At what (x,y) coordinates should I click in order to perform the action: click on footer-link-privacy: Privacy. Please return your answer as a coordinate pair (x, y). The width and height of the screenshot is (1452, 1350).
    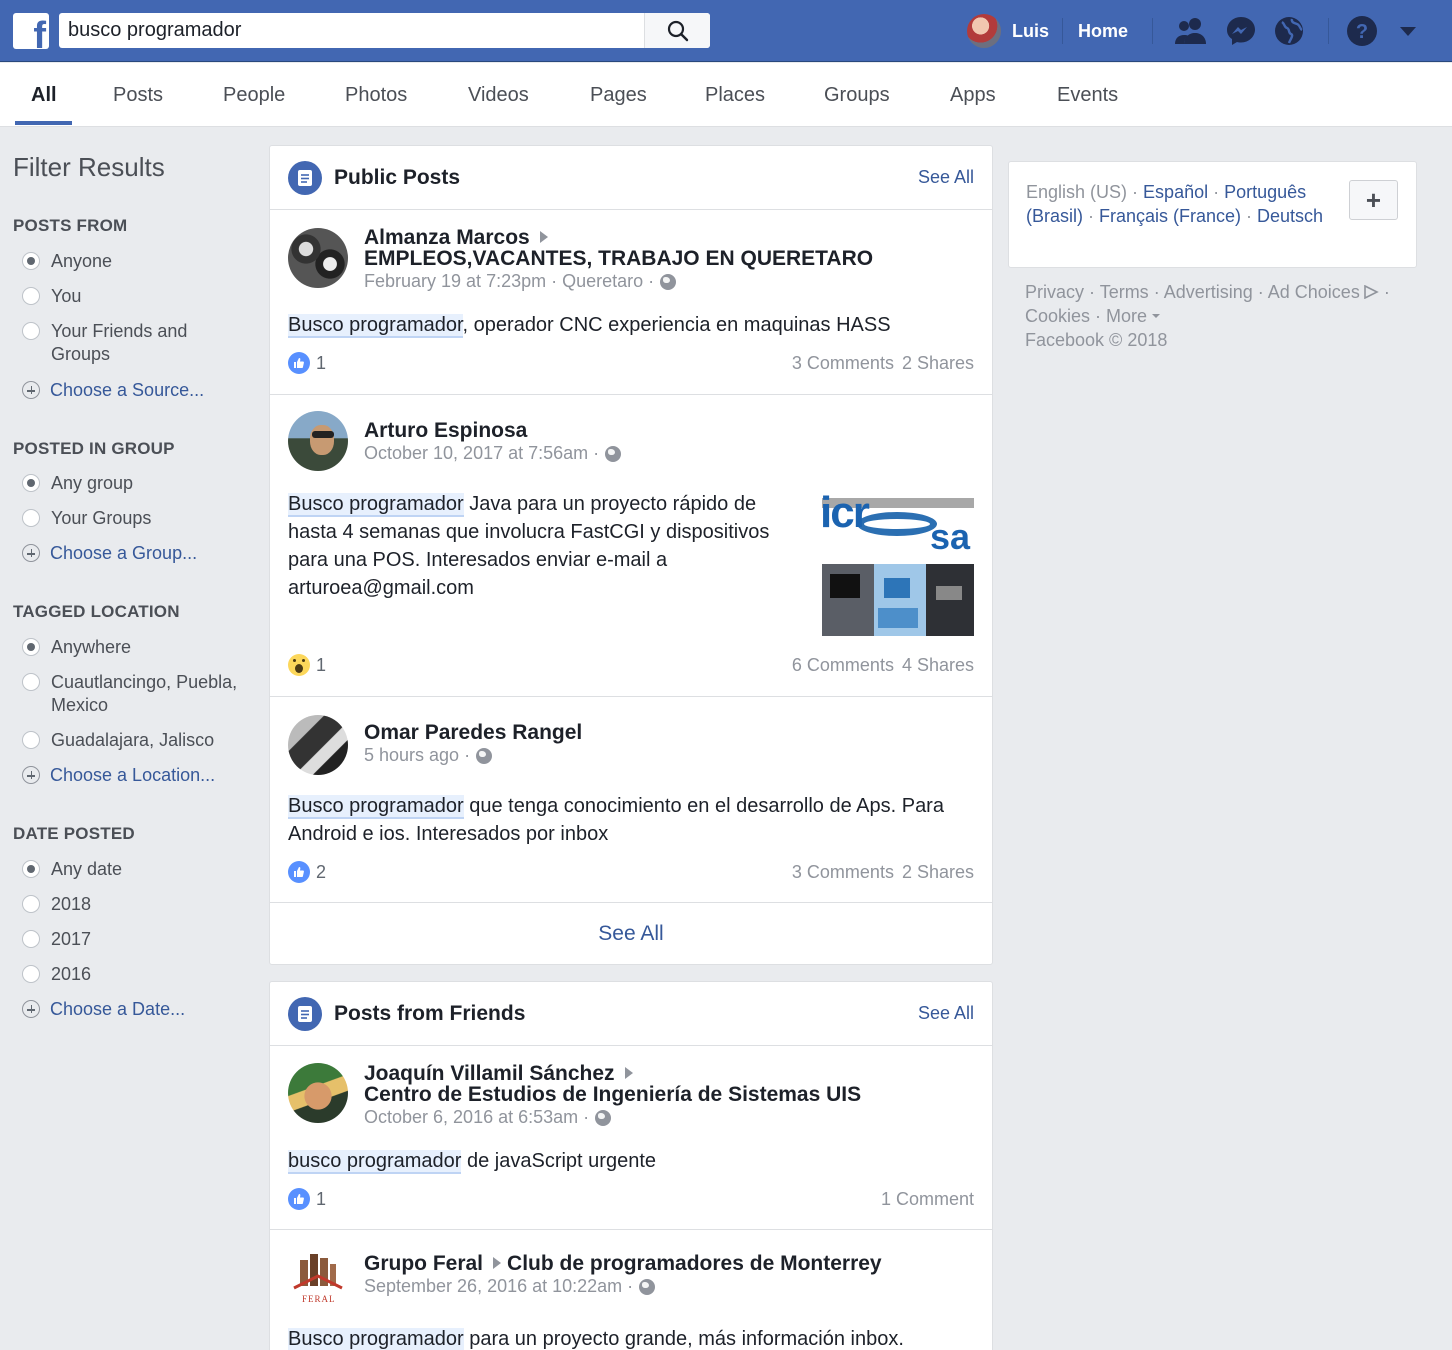
    Looking at the image, I should click on (1054, 292).